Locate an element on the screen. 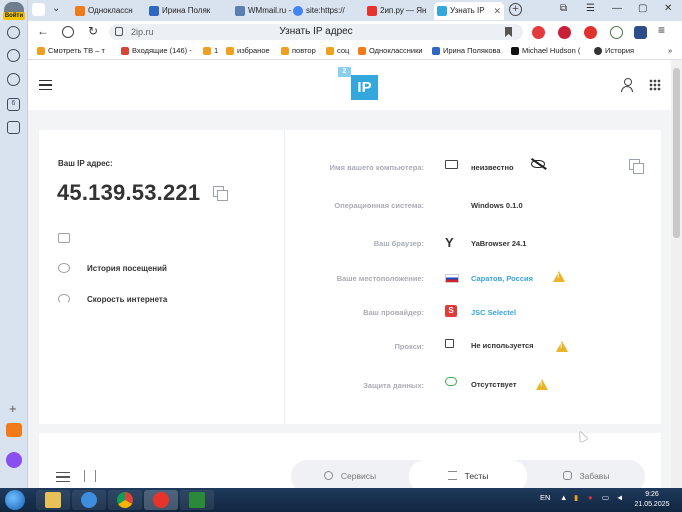  login-button: Войти is located at coordinates (14, 16).